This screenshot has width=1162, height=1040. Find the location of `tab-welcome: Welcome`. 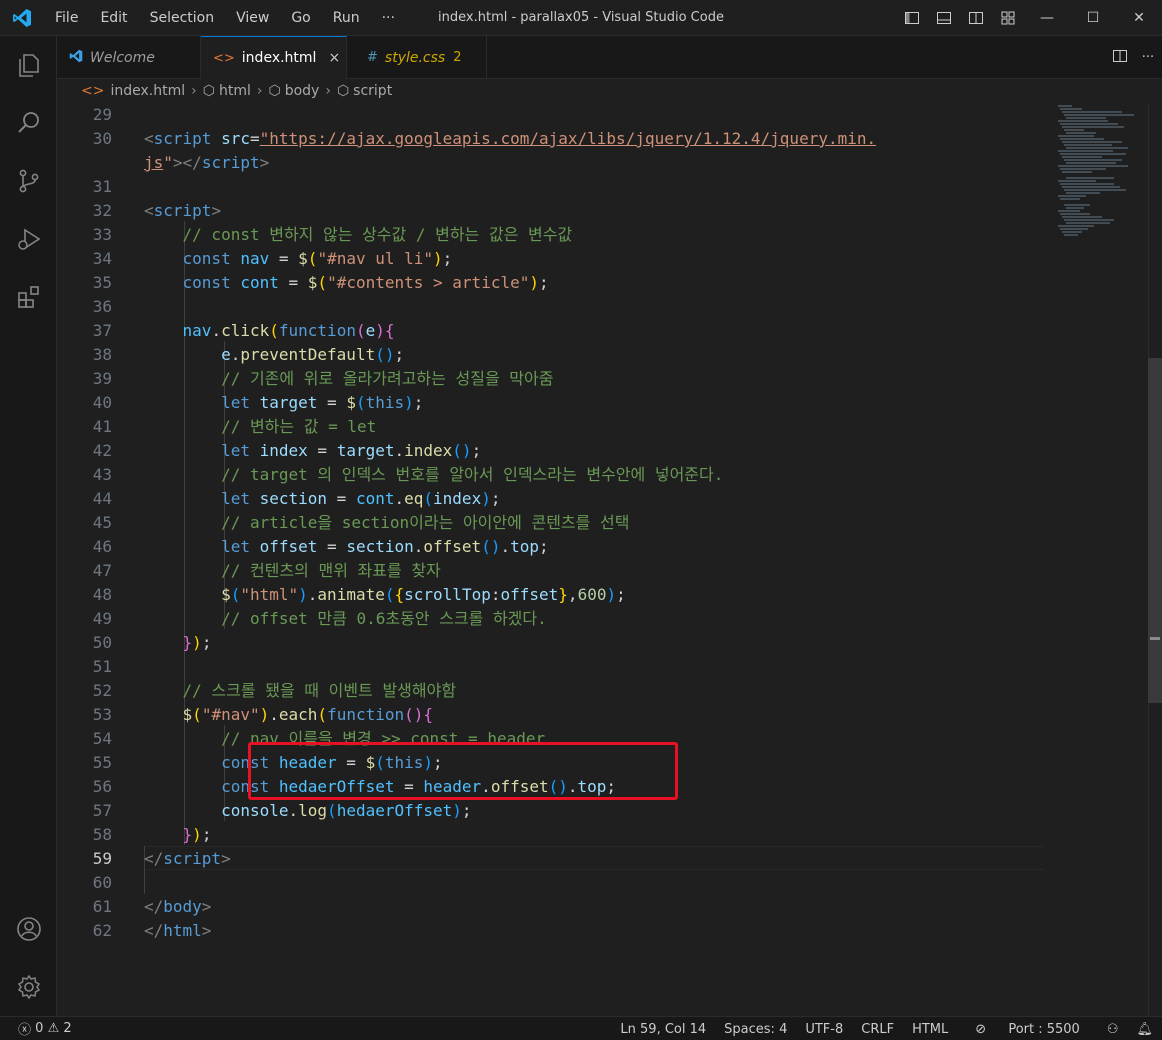

tab-welcome: Welcome is located at coordinates (129, 57).